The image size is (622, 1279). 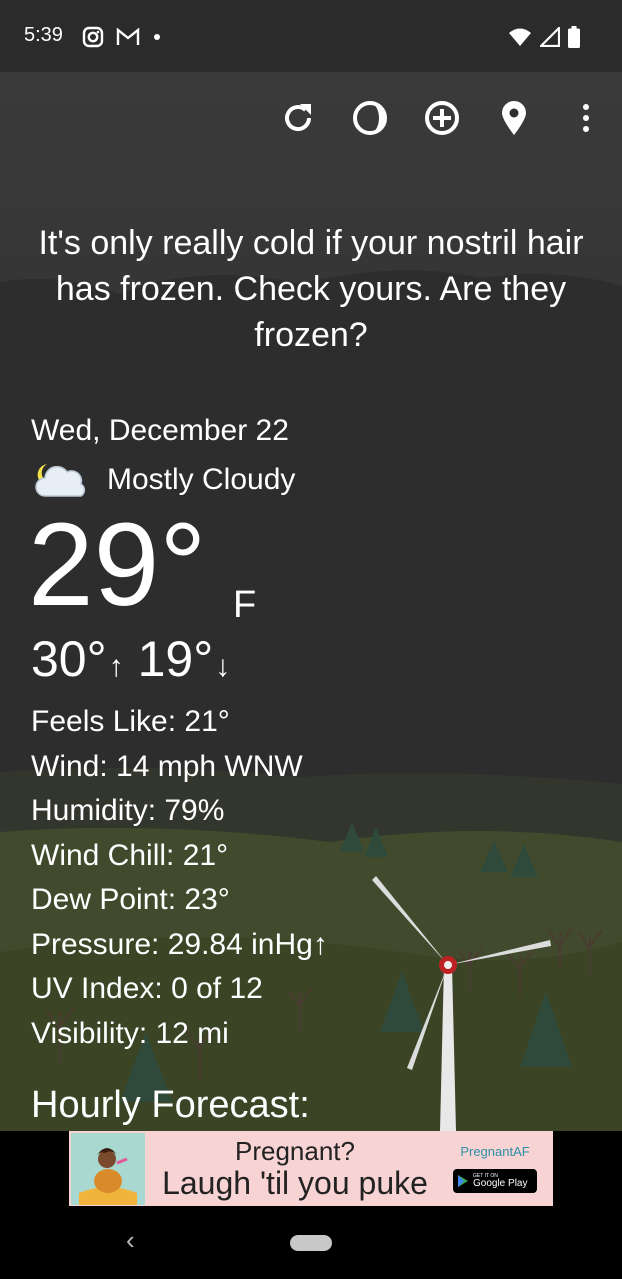 I want to click on theme-button, so click(x=370, y=118).